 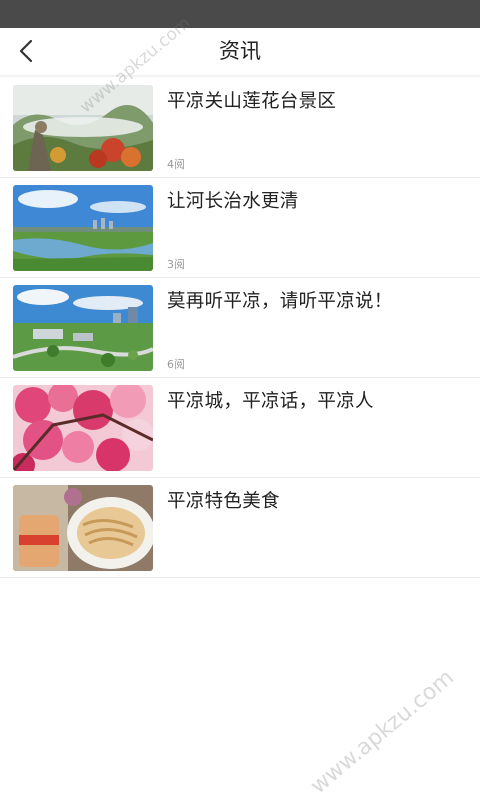 I want to click on news-title: 平凉特色美食, so click(x=223, y=501).